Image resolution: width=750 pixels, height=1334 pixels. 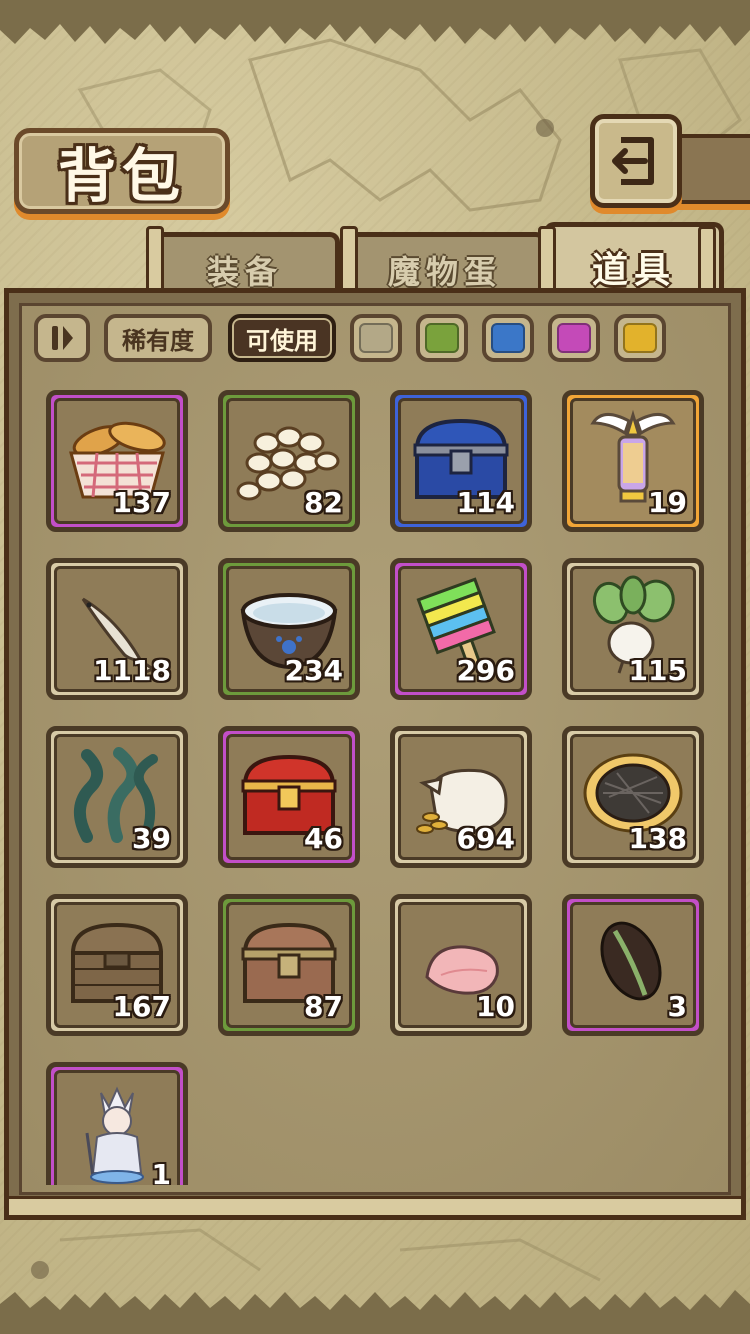 What do you see at coordinates (495, 1006) in the screenshot?
I see `item-count: 10` at bounding box center [495, 1006].